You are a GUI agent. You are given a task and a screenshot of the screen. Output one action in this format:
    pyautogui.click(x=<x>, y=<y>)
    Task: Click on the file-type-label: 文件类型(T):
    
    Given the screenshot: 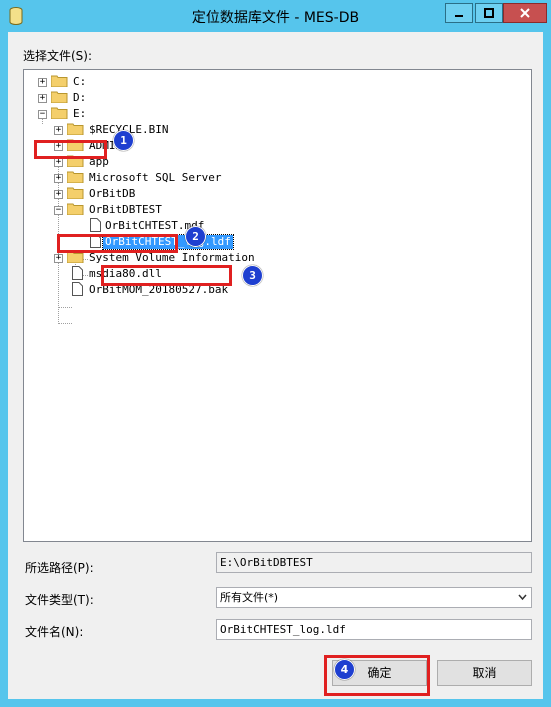 What is the action you would take?
    pyautogui.click(x=59, y=600)
    